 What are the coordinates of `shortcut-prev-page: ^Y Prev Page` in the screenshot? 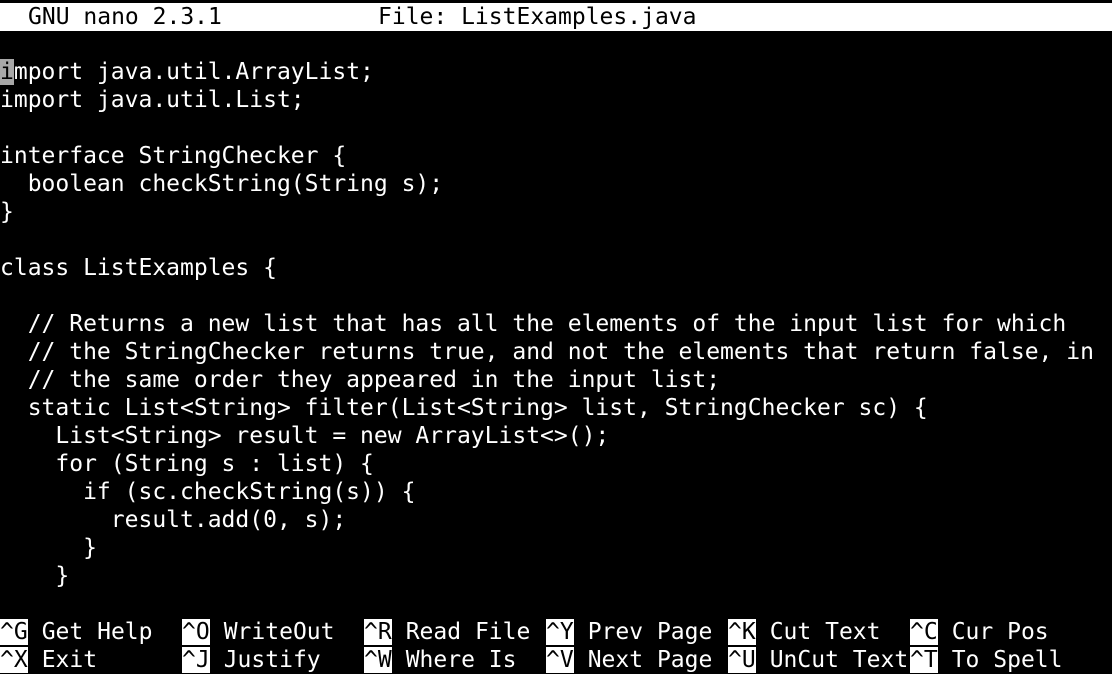 It's located at (629, 632).